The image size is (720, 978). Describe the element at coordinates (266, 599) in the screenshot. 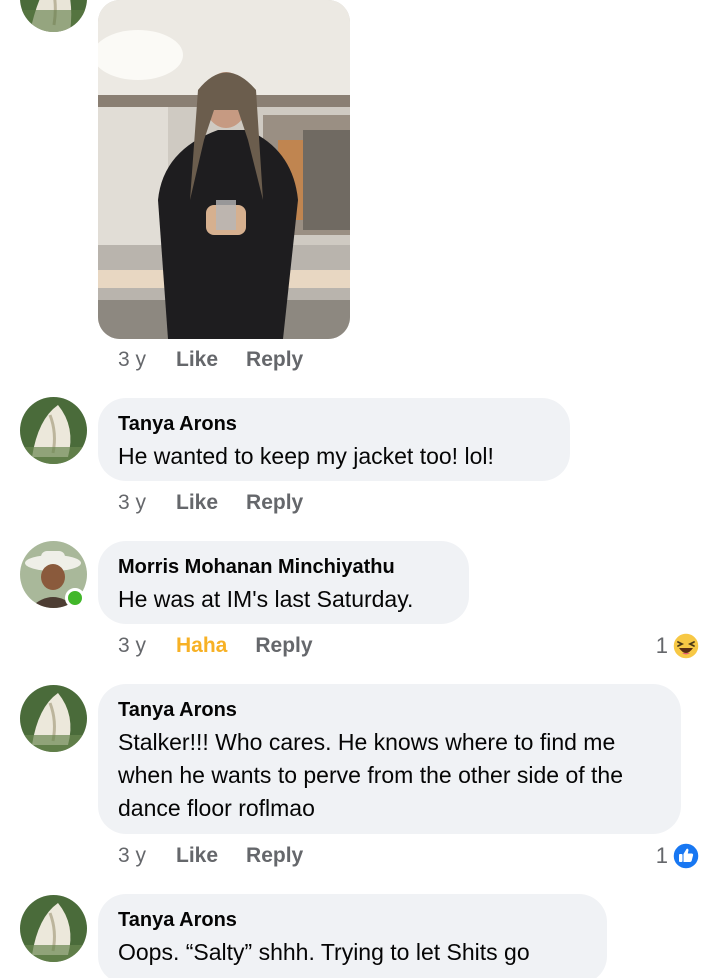

I see `comment-text: He was at IM's last Saturday.` at that location.